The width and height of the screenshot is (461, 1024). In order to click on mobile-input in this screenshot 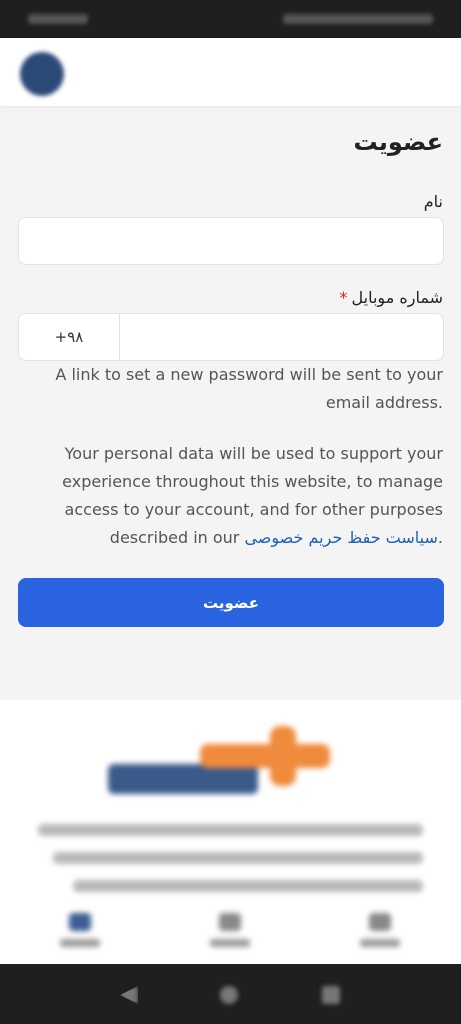, I will do `click(281, 337)`.